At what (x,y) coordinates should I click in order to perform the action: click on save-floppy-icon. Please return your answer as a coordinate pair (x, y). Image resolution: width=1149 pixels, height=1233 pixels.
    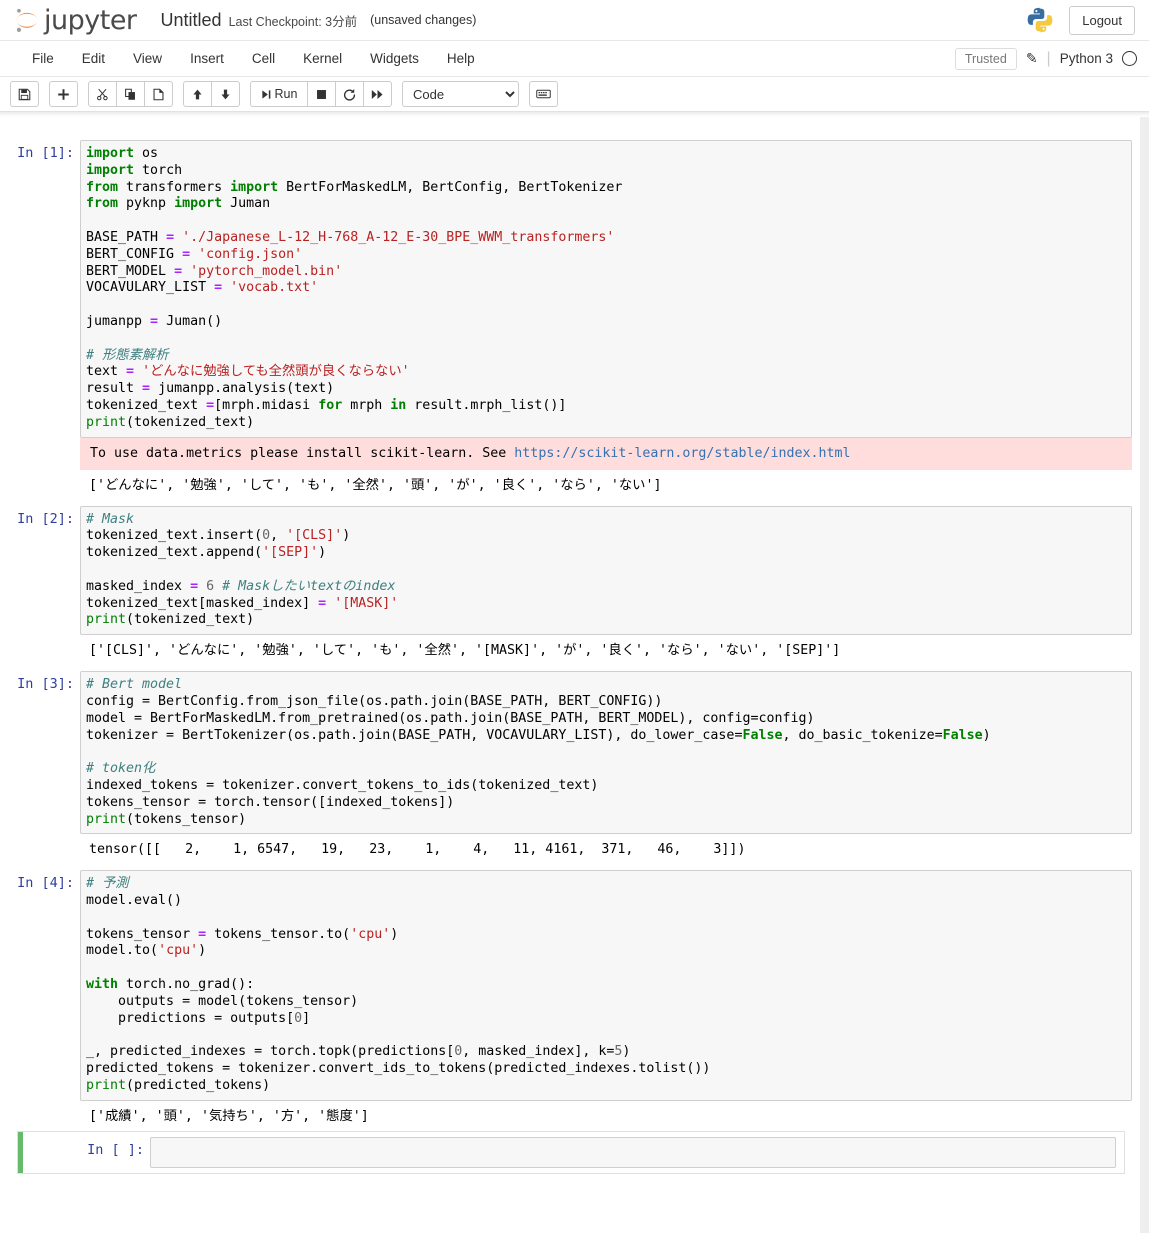
    Looking at the image, I should click on (24, 94).